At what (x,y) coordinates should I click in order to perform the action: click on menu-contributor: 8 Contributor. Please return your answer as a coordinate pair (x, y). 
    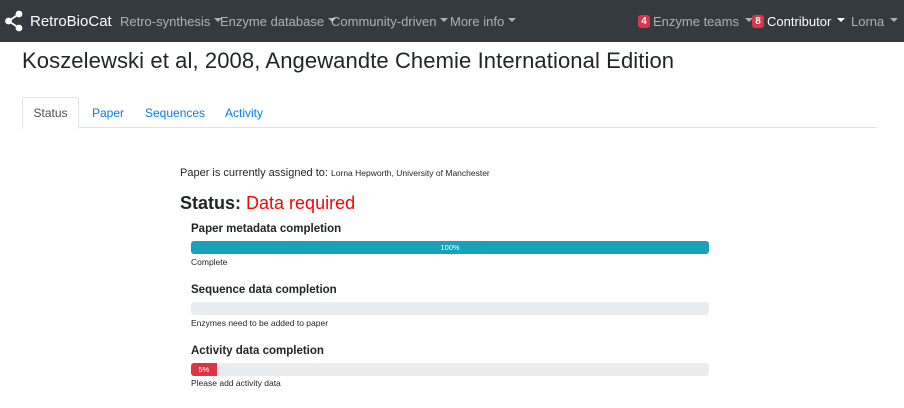
    Looking at the image, I should click on (799, 21).